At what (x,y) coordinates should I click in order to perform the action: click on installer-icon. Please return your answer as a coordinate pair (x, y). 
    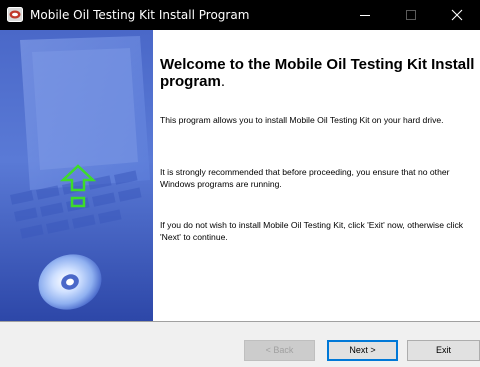
    Looking at the image, I should click on (15, 14).